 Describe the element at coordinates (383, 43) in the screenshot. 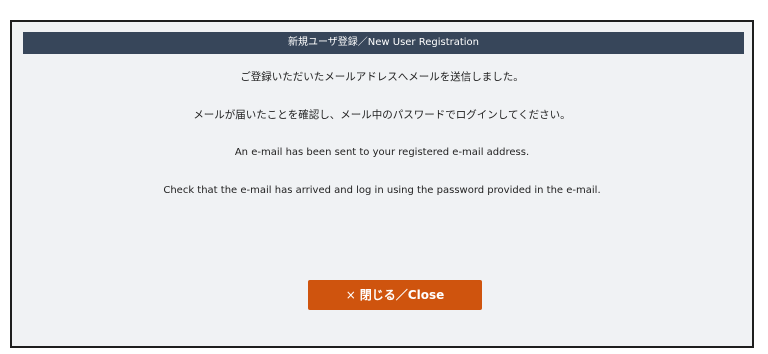

I see `dialog-title: 新規ユーザ登録／New User Registration` at that location.